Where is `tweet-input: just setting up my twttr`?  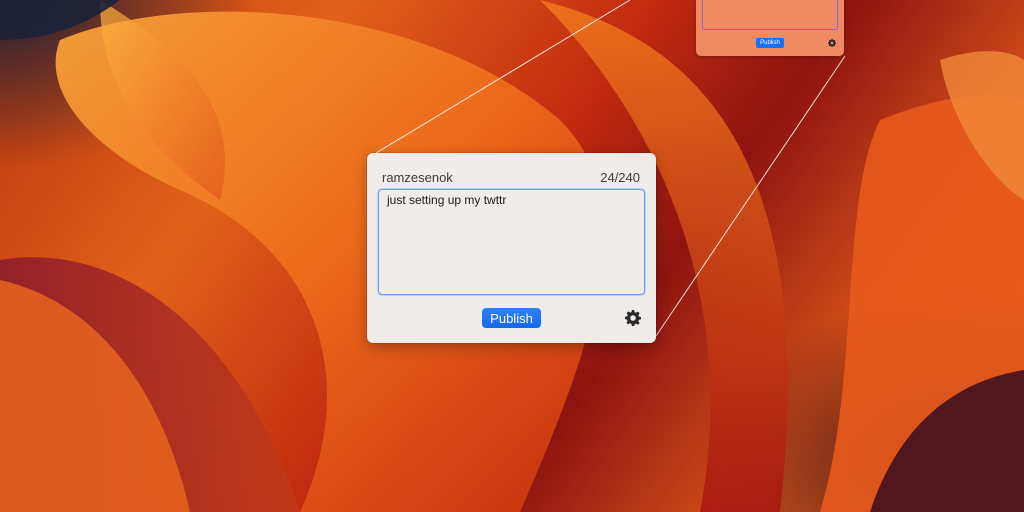 tweet-input: just setting up my twttr is located at coordinates (511, 242).